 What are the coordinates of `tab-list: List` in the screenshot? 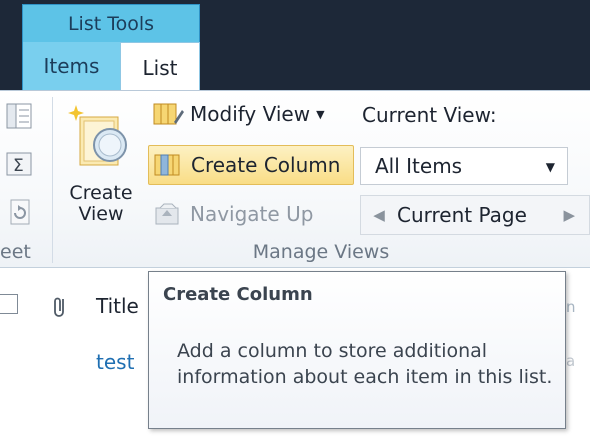 It's located at (160, 67).